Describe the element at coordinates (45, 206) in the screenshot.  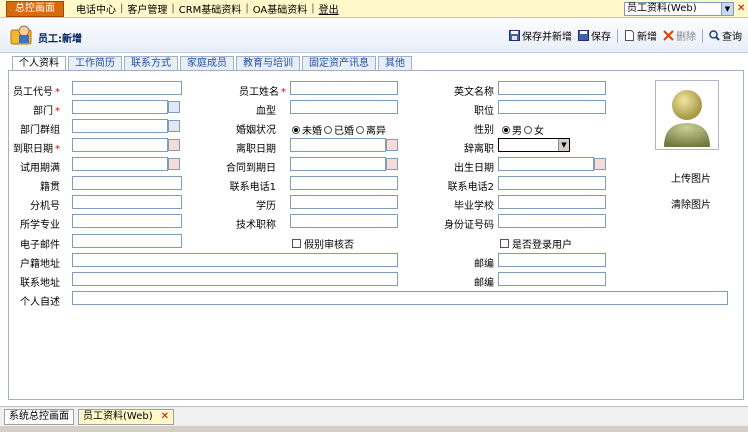
I see `ext-label: 分机号` at that location.